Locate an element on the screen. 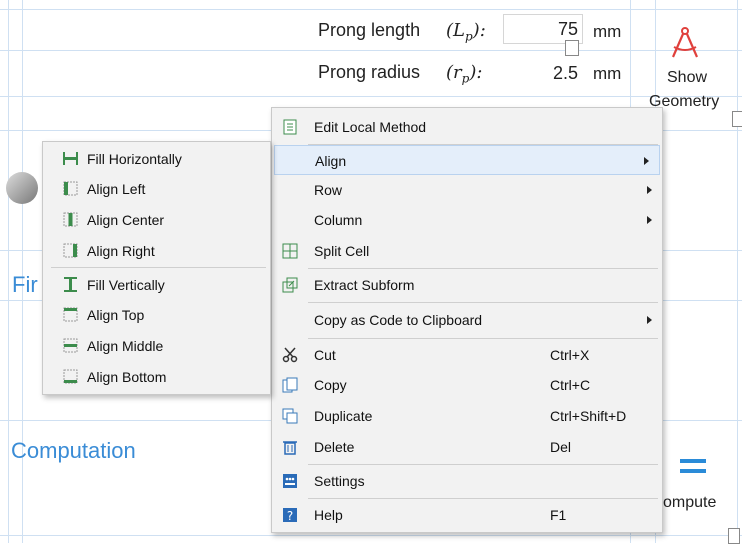 This screenshot has height=544, width=742. sphere-icon is located at coordinates (22, 188).